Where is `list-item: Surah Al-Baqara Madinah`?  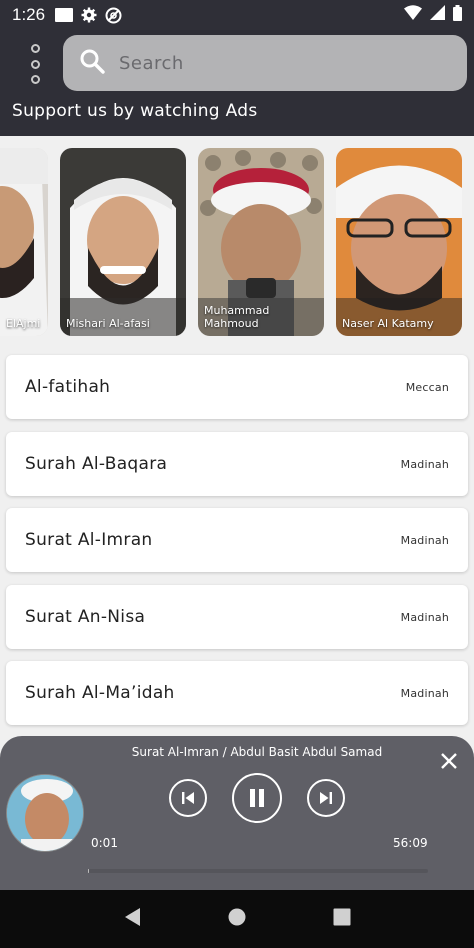 list-item: Surah Al-Baqara Madinah is located at coordinates (237, 464).